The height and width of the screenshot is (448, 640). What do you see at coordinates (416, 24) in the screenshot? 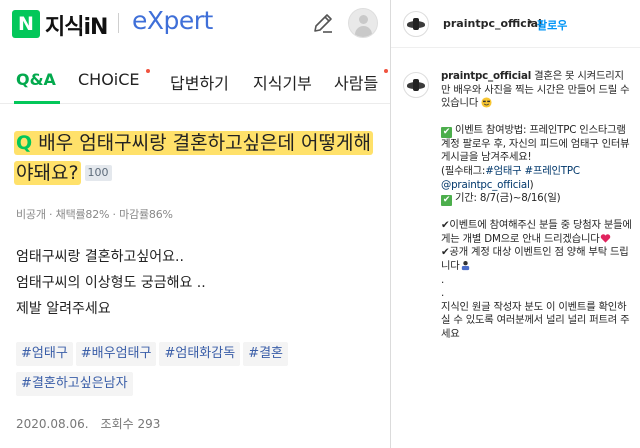
I see `ig-profile-avatar` at bounding box center [416, 24].